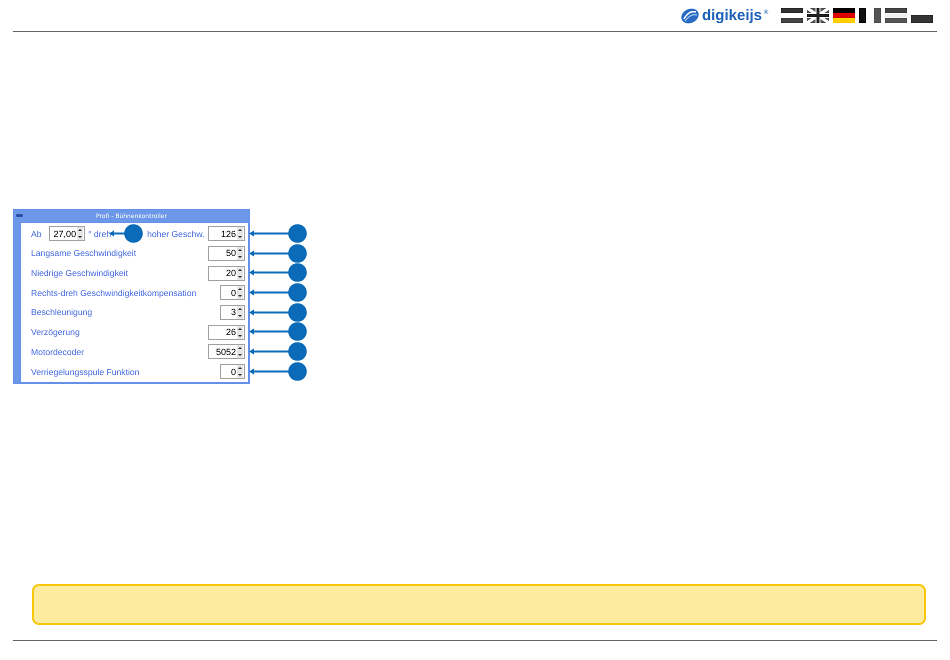 The height and width of the screenshot is (660, 950). I want to click on field-label: Beschleunigung, so click(62, 312).